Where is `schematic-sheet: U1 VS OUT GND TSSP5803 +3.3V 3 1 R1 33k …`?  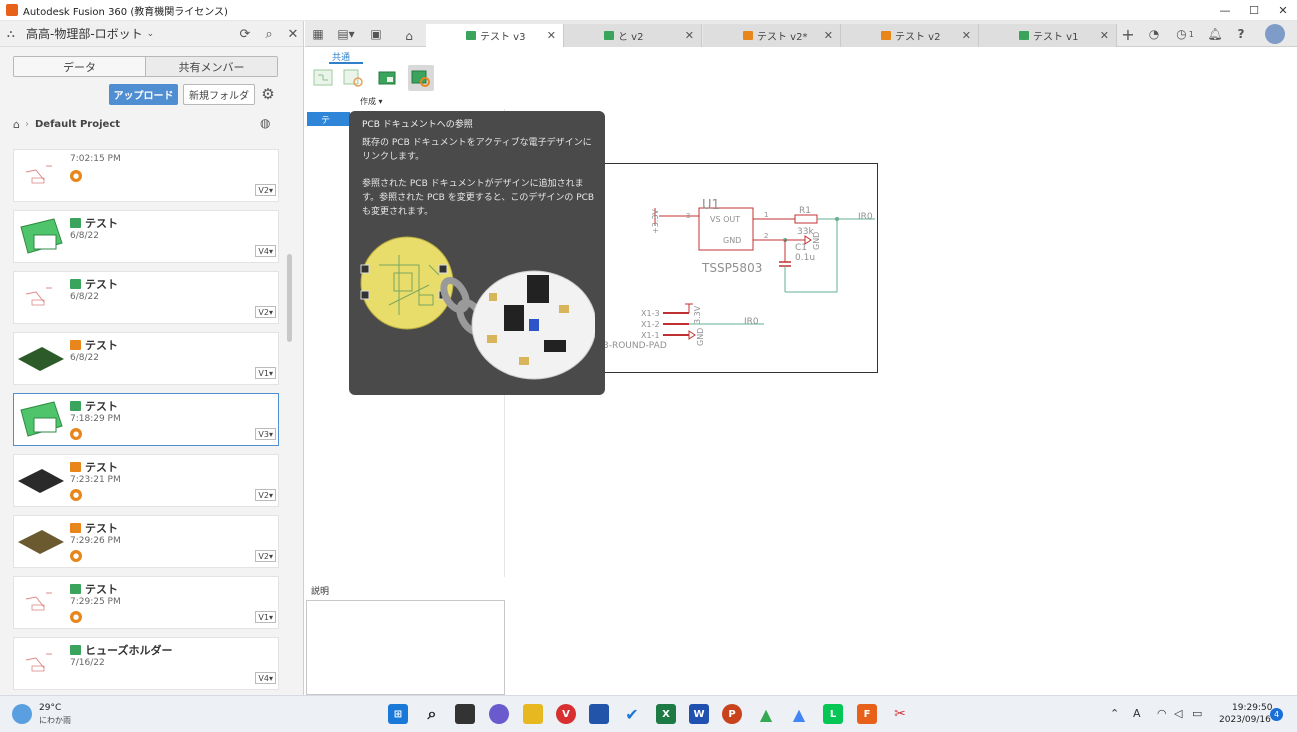 schematic-sheet: U1 VS OUT GND TSSP5803 +3.3V 3 1 R1 33k … is located at coordinates (738, 268).